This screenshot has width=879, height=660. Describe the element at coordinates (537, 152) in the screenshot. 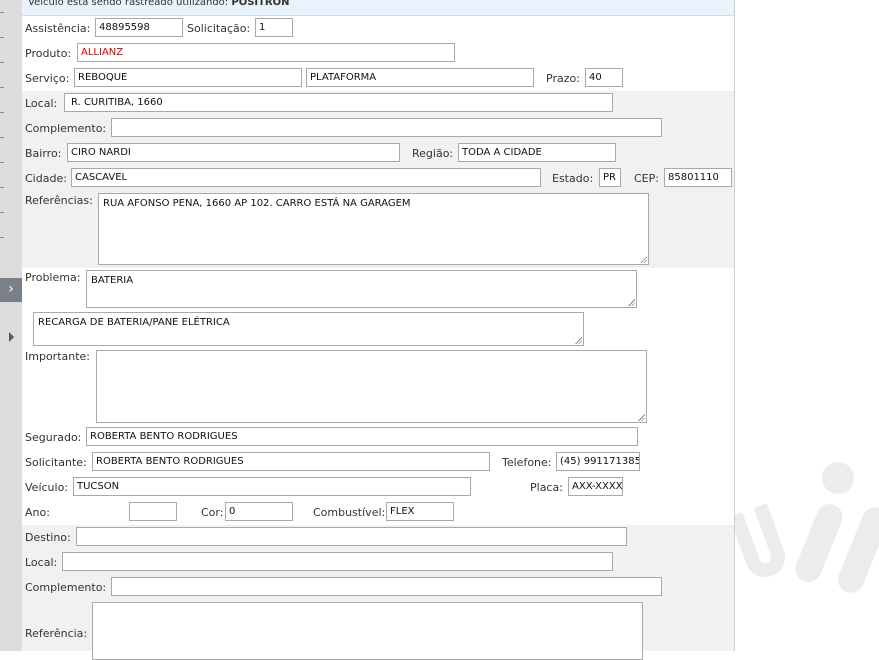

I see `regiao-field: TODA A CIDADE` at that location.